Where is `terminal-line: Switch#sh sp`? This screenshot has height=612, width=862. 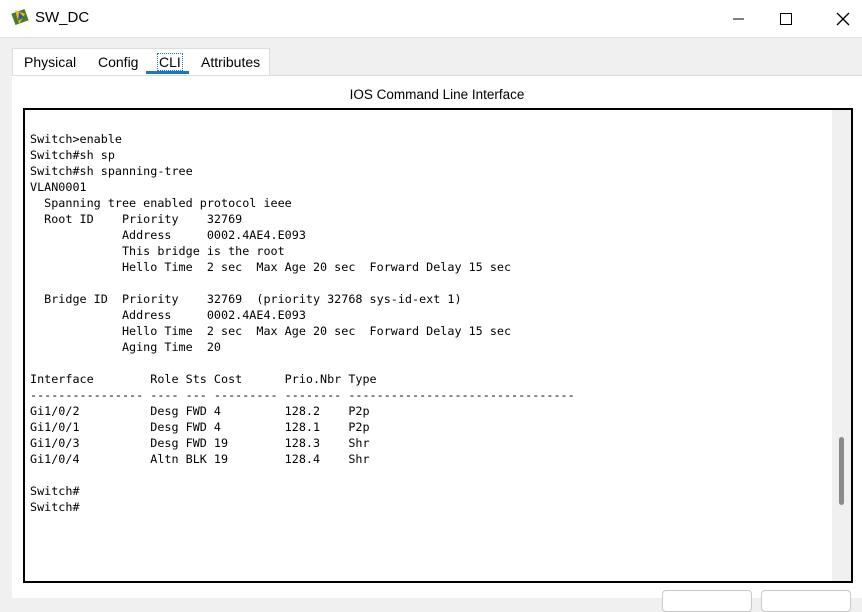
terminal-line: Switch#sh sp is located at coordinates (72, 155).